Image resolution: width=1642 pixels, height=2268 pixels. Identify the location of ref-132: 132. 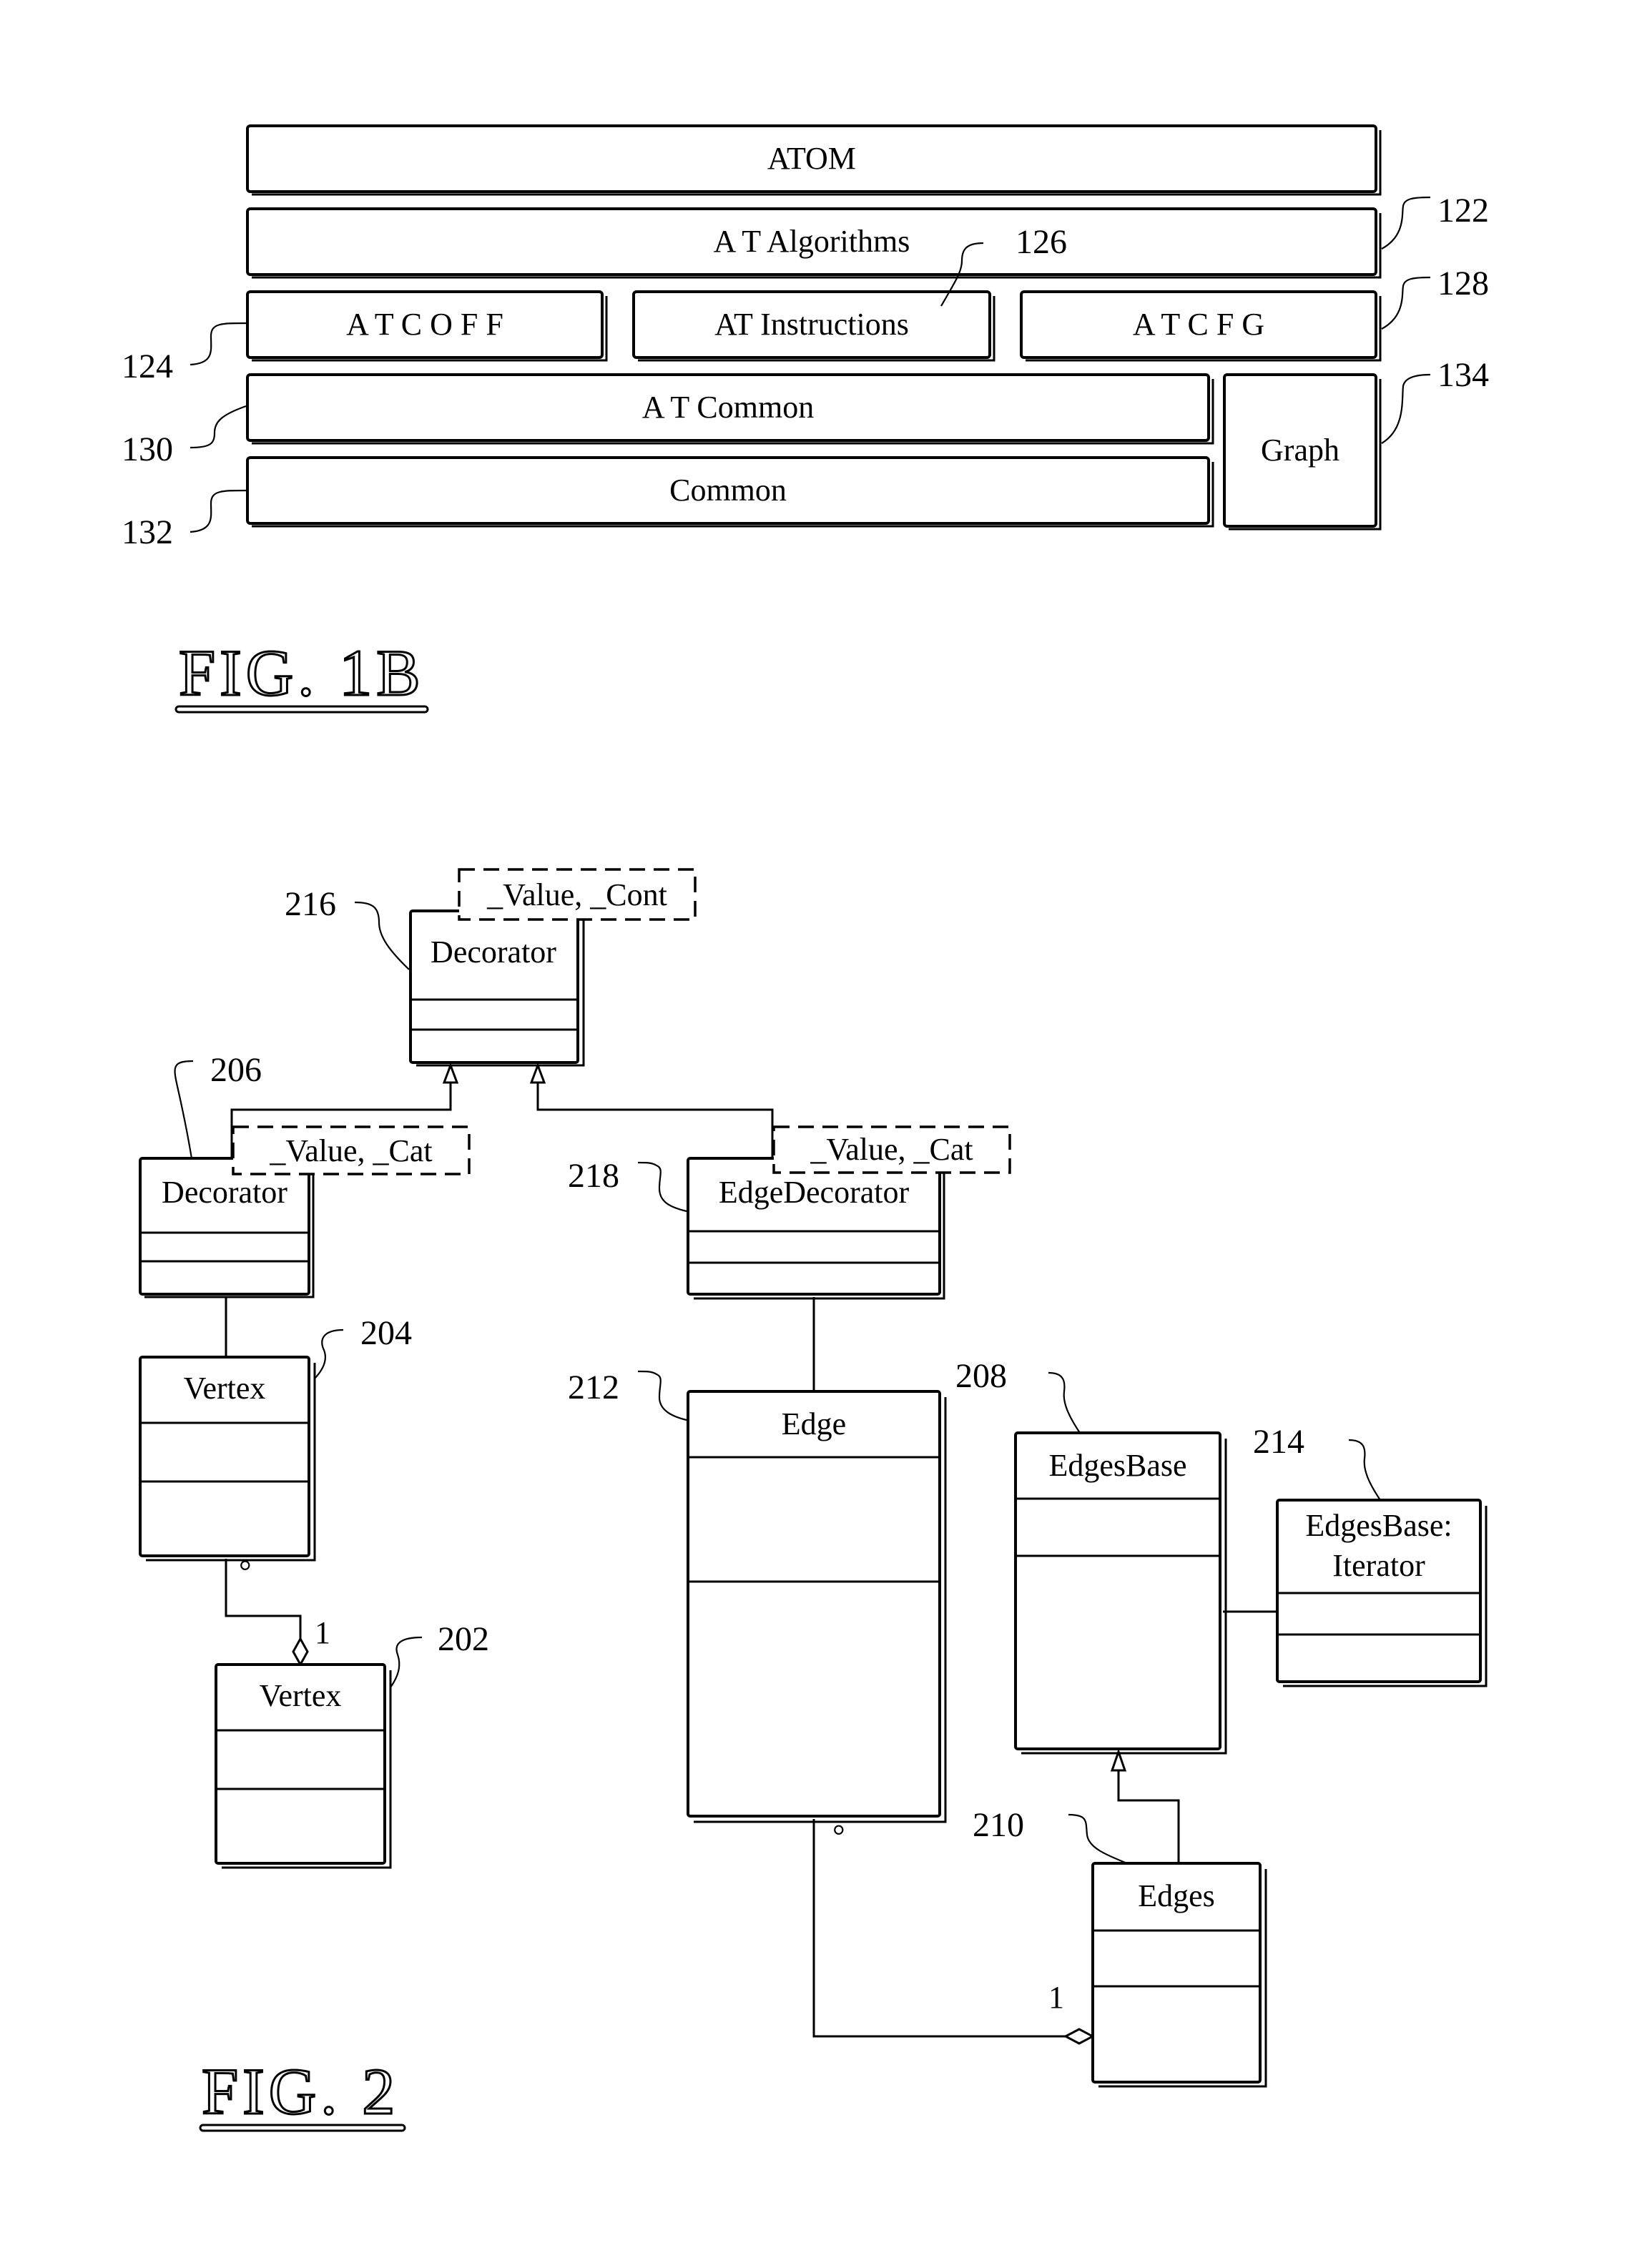
(147, 532).